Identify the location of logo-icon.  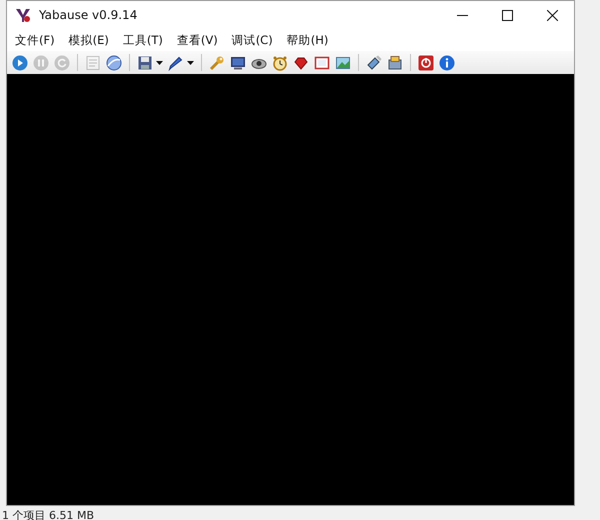
(23, 15).